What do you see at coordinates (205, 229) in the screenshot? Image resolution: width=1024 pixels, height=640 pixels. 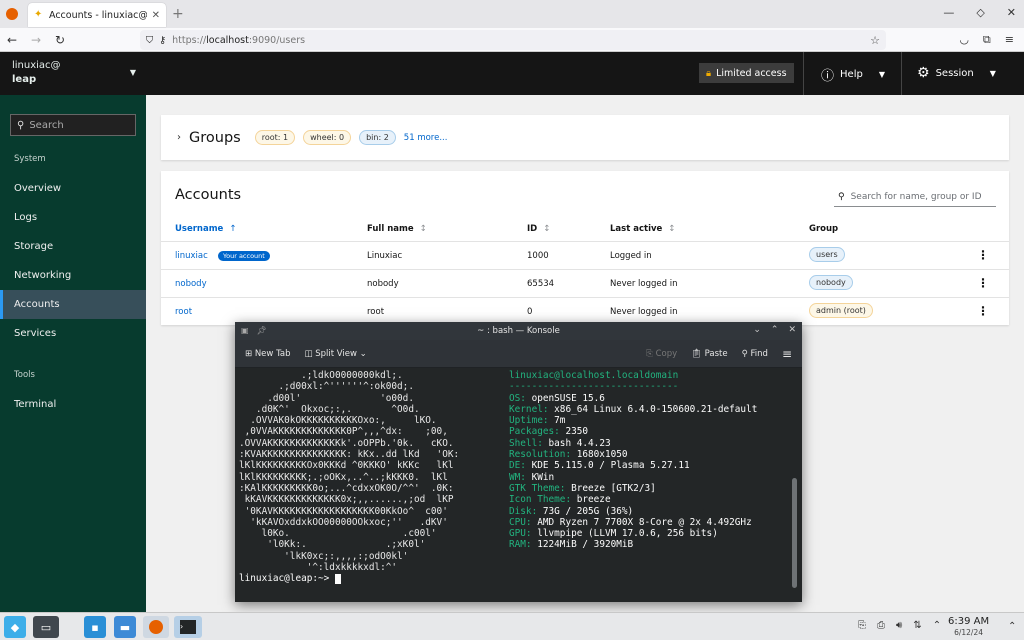 I see `column-username: Username ↑` at bounding box center [205, 229].